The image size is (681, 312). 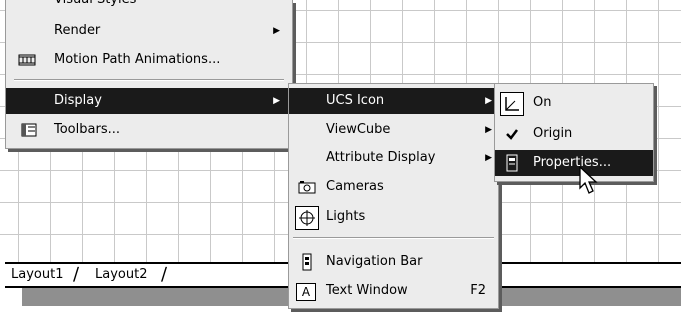 I want to click on ucs-axes-icon, so click(x=512, y=104).